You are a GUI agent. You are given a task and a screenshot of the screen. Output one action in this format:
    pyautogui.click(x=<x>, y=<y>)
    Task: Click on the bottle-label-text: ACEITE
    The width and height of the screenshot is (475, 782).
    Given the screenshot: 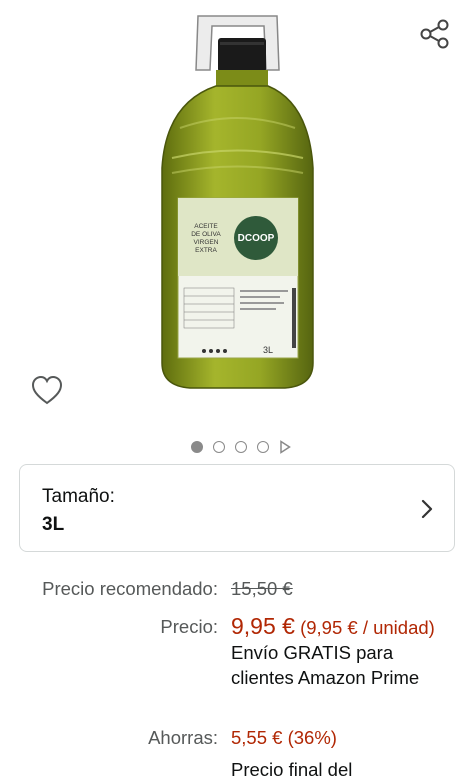 What is the action you would take?
    pyautogui.click(x=206, y=226)
    